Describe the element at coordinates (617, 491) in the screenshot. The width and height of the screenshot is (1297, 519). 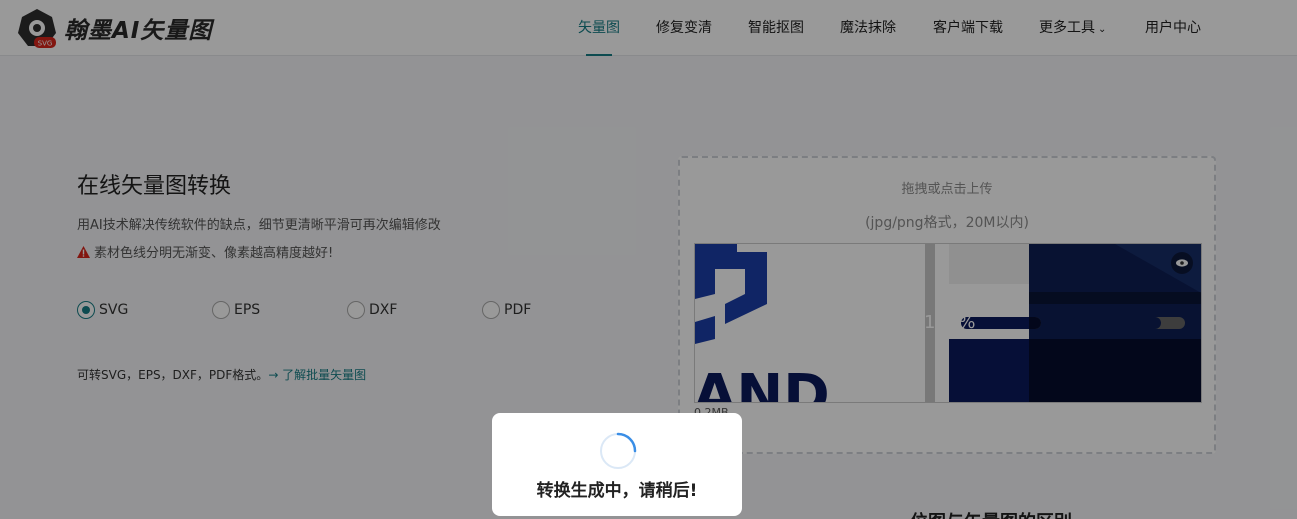
I see `loading-message: 转换生成中，请稍后!` at that location.